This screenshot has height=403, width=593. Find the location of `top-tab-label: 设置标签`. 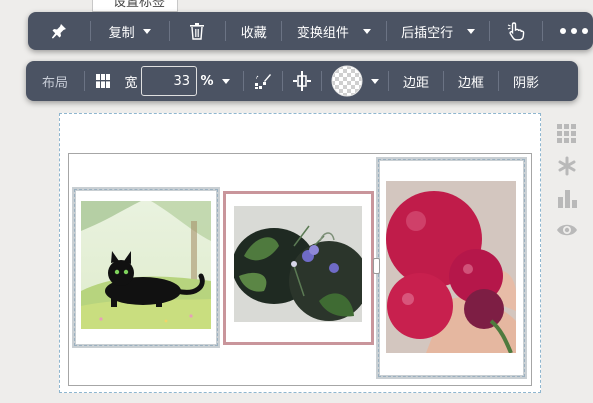

top-tab-label: 设置标签 is located at coordinates (139, 5).